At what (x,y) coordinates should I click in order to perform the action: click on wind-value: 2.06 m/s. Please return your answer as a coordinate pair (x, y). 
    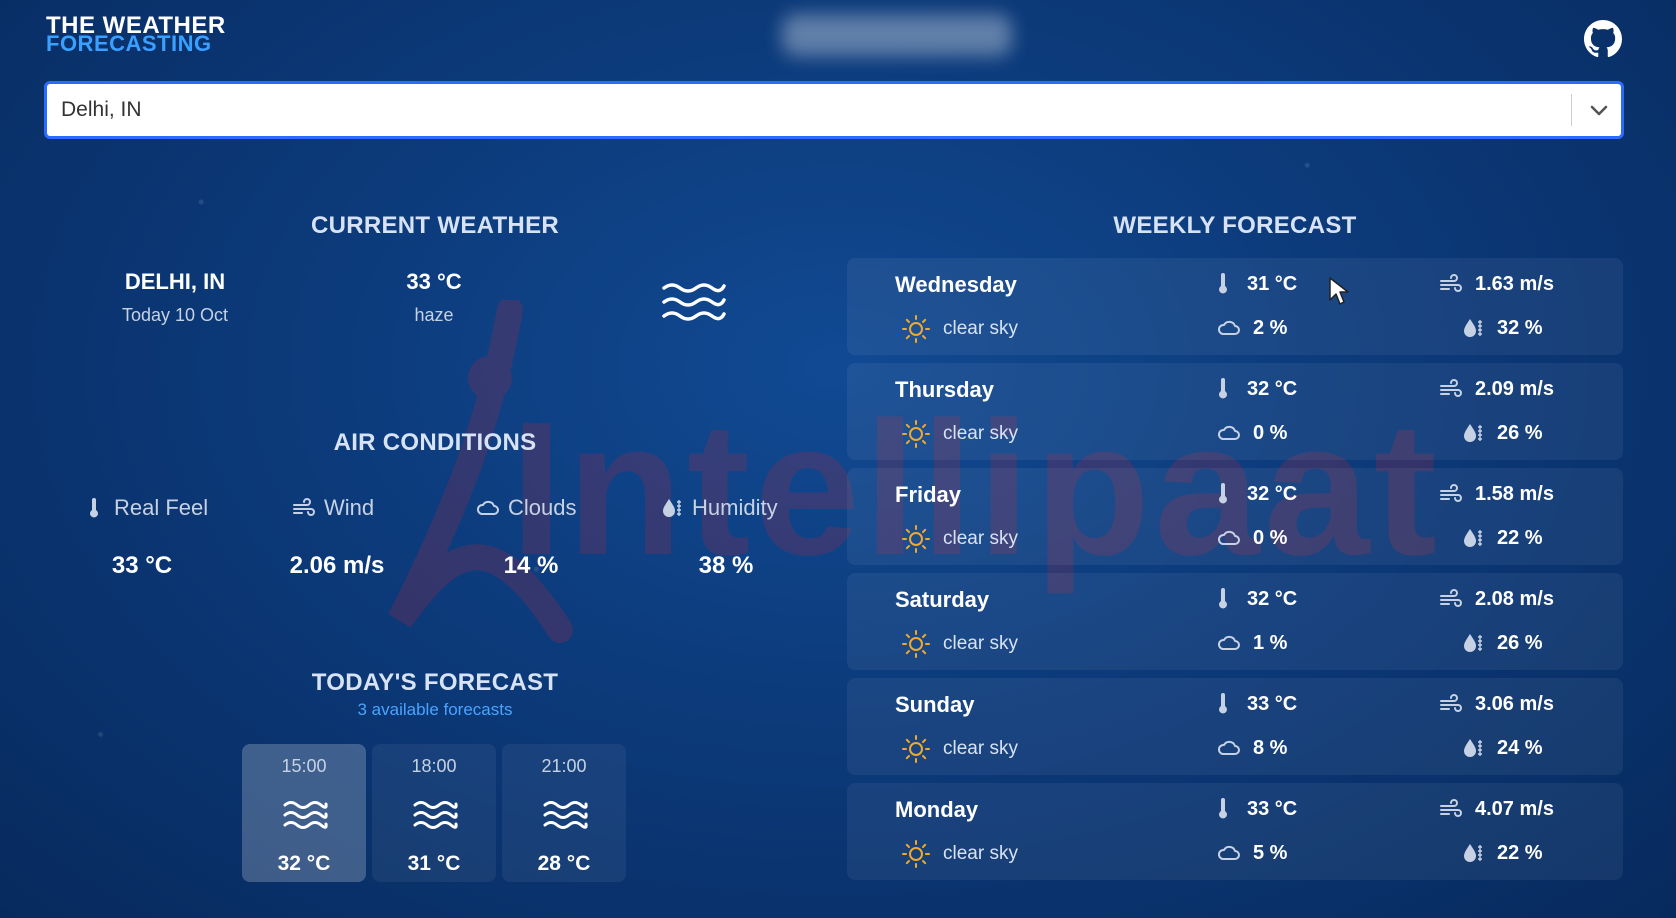
    Looking at the image, I should click on (337, 565).